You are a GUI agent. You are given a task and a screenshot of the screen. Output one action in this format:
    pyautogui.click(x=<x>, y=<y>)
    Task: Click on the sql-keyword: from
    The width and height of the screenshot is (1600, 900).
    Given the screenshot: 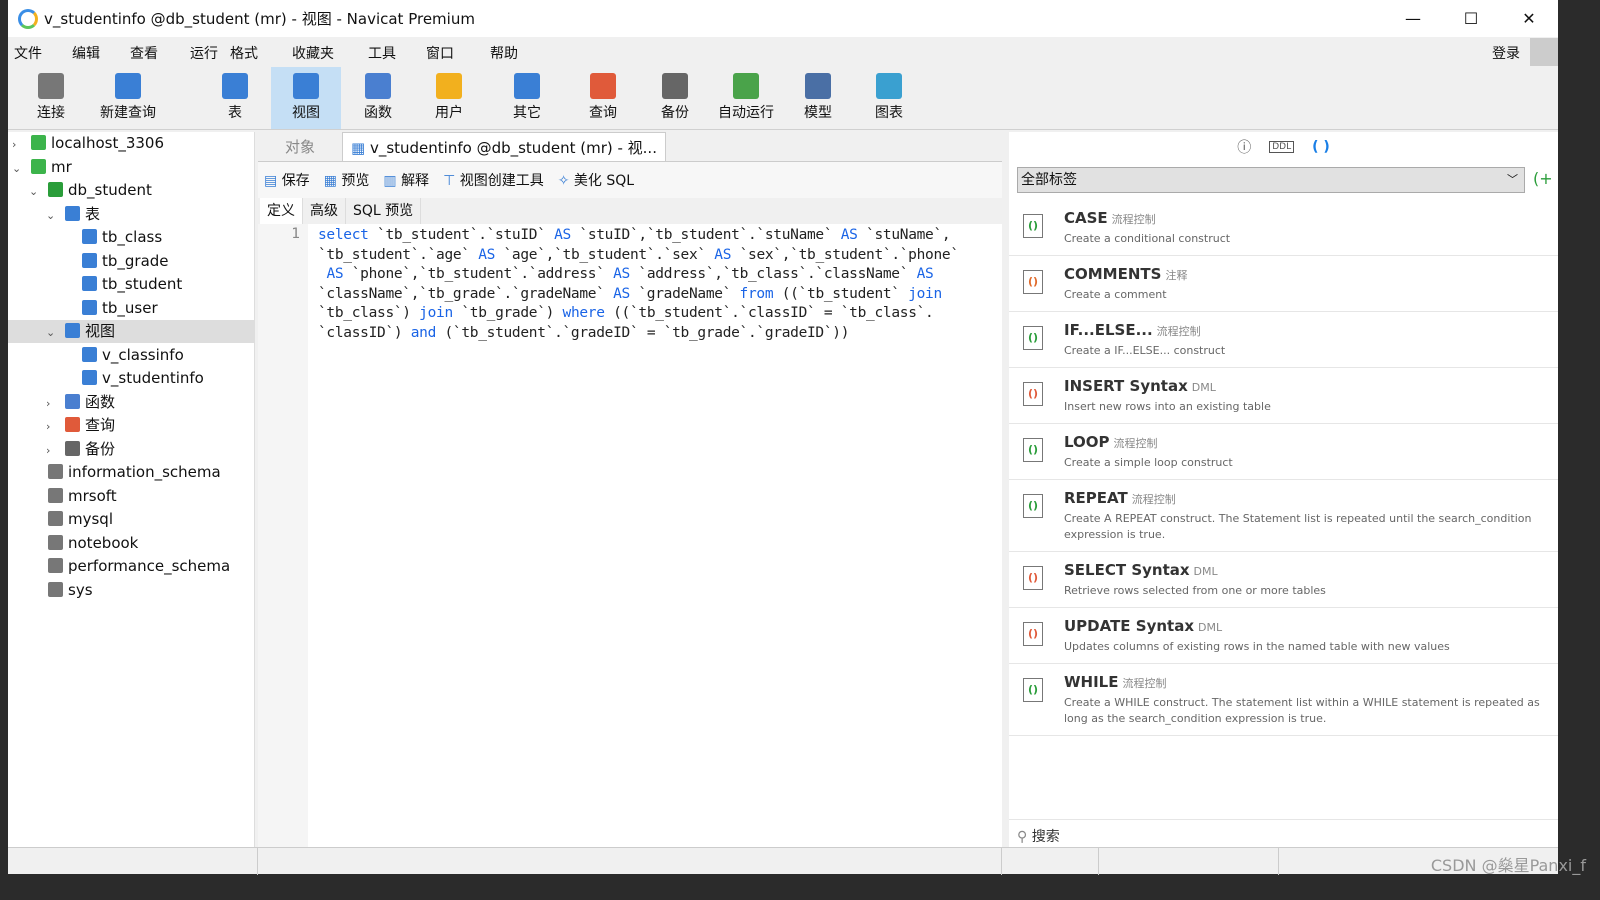 What is the action you would take?
    pyautogui.click(x=756, y=293)
    